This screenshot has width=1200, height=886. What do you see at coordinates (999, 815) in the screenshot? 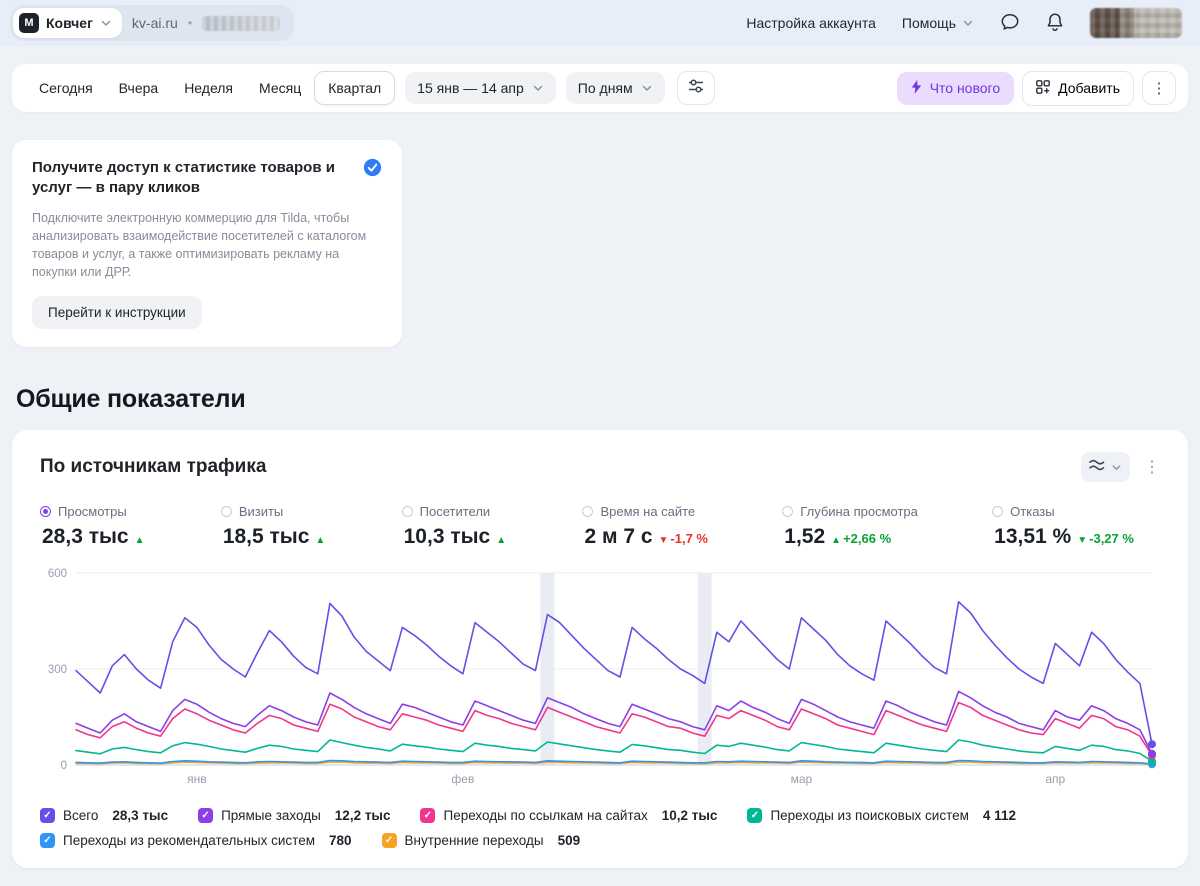
I see `legend-value: 4 112` at bounding box center [999, 815].